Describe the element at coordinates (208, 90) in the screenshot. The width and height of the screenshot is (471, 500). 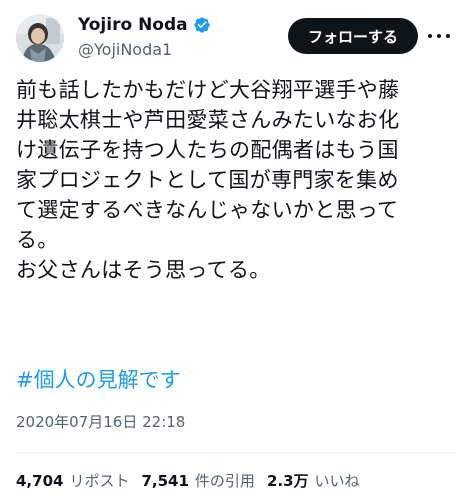
I see `tweet-text-line: 前も話したかもだけど大谷翔平選手や藤` at that location.